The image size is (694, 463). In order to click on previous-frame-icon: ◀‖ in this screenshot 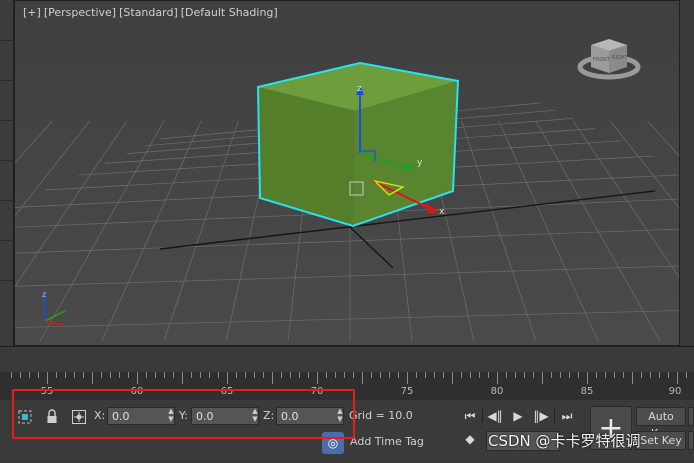, I will do `click(495, 416)`.